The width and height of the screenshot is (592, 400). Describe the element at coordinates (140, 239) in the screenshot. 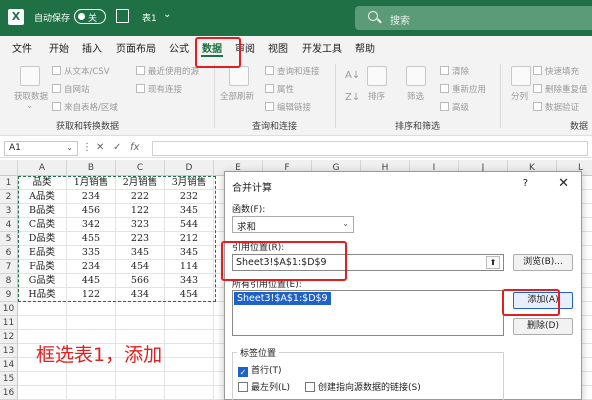

I see `table-cell: 223` at that location.